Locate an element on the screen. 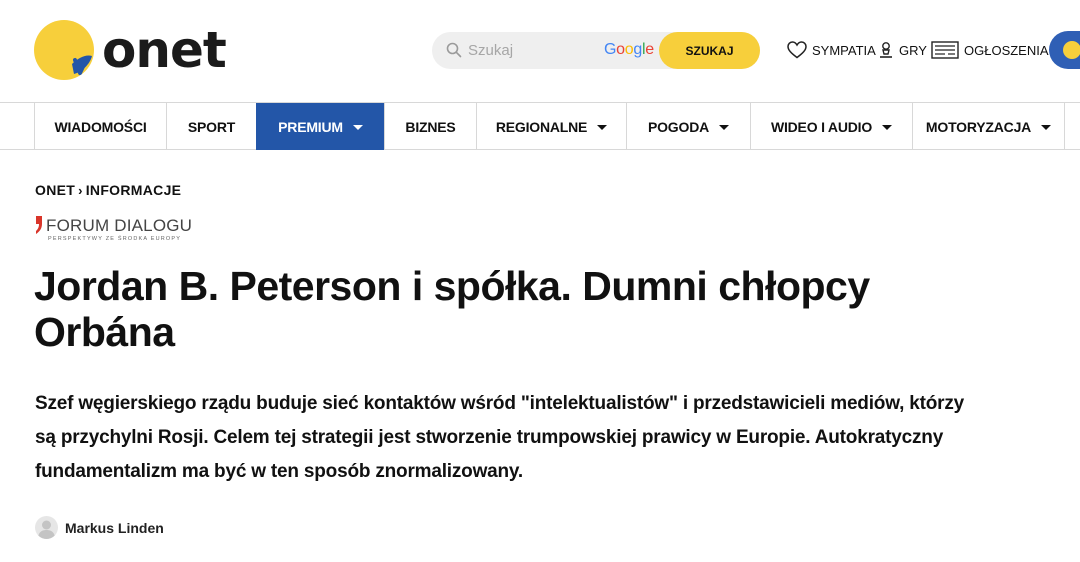 This screenshot has width=1080, height=562. article-author: Markus Linden is located at coordinates (99, 527).